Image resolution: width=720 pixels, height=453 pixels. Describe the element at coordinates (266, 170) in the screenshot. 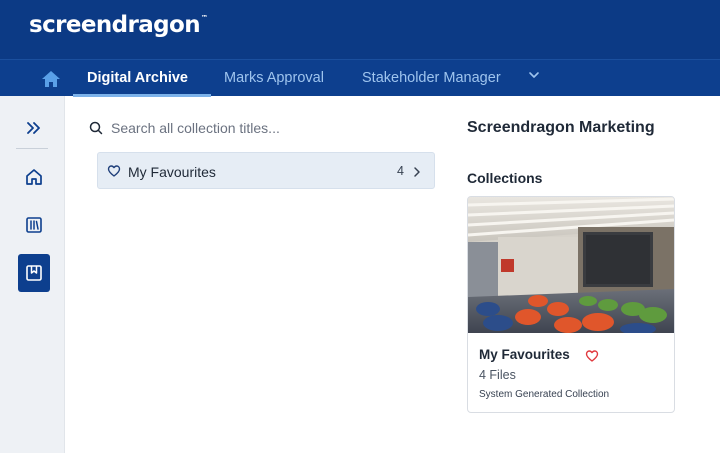

I see `list-item-my-favourites: My Favourites 4` at that location.